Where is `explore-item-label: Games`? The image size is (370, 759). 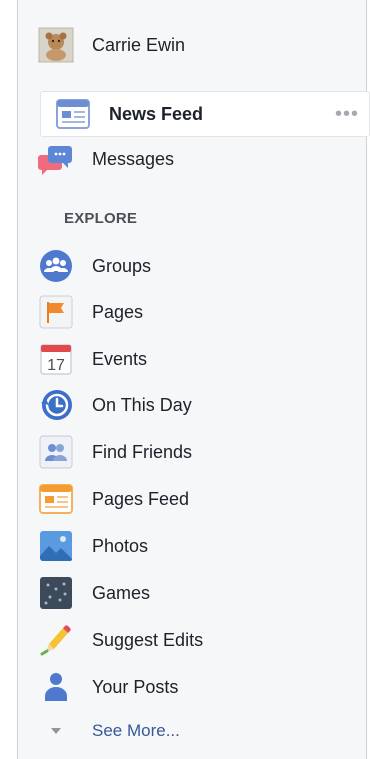
explore-item-label: Games is located at coordinates (121, 592).